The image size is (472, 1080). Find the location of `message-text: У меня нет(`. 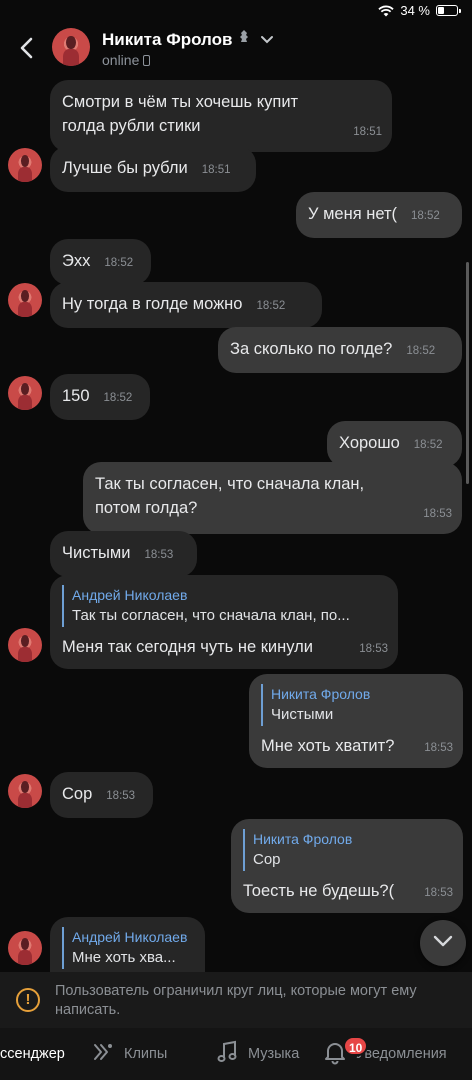

message-text: У меня нет( is located at coordinates (353, 214).